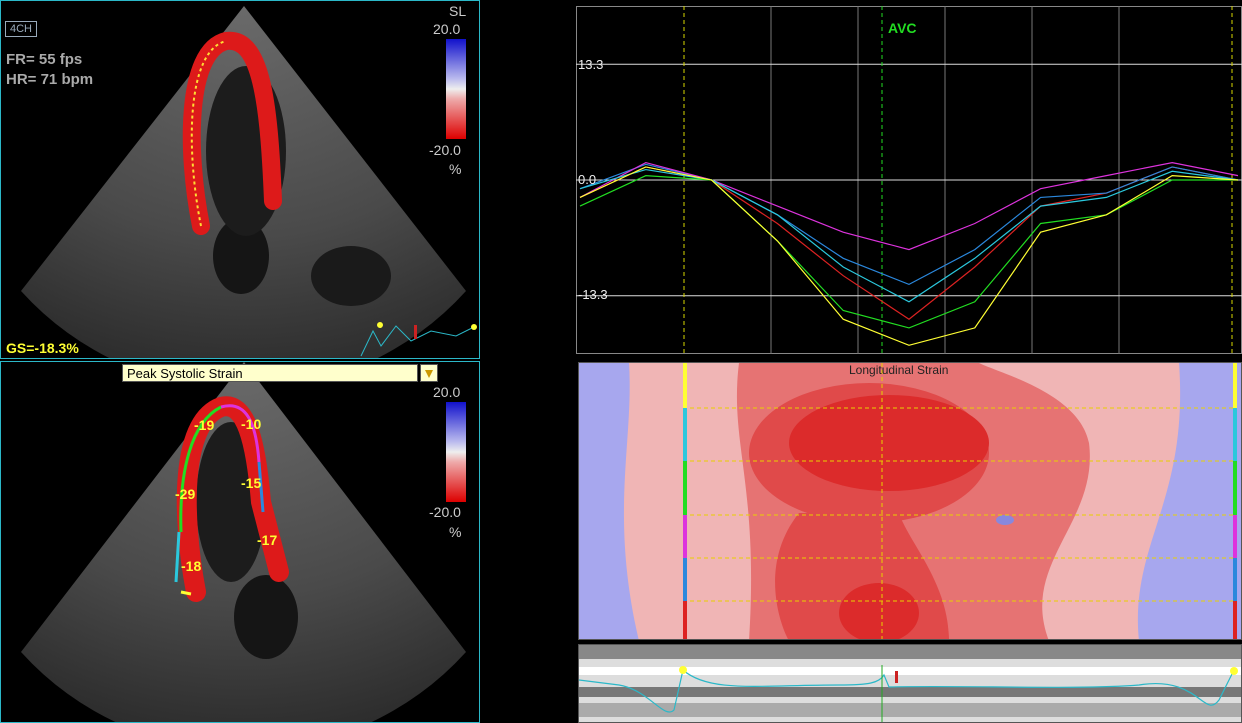  Describe the element at coordinates (185, 494) in the screenshot. I see `segment-label: -29` at that location.